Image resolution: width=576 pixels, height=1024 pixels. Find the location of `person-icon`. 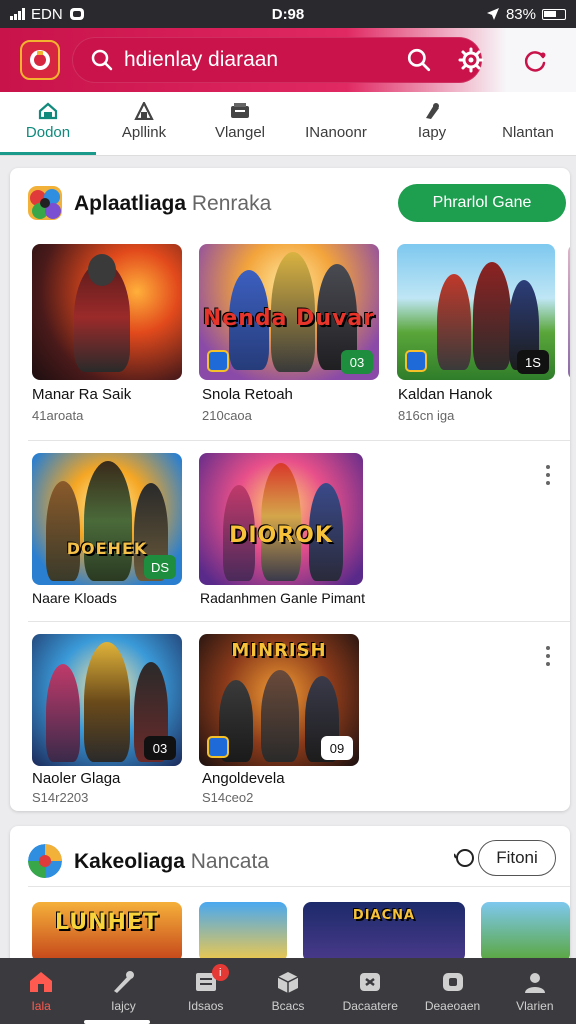

person-icon is located at coordinates (534, 982).